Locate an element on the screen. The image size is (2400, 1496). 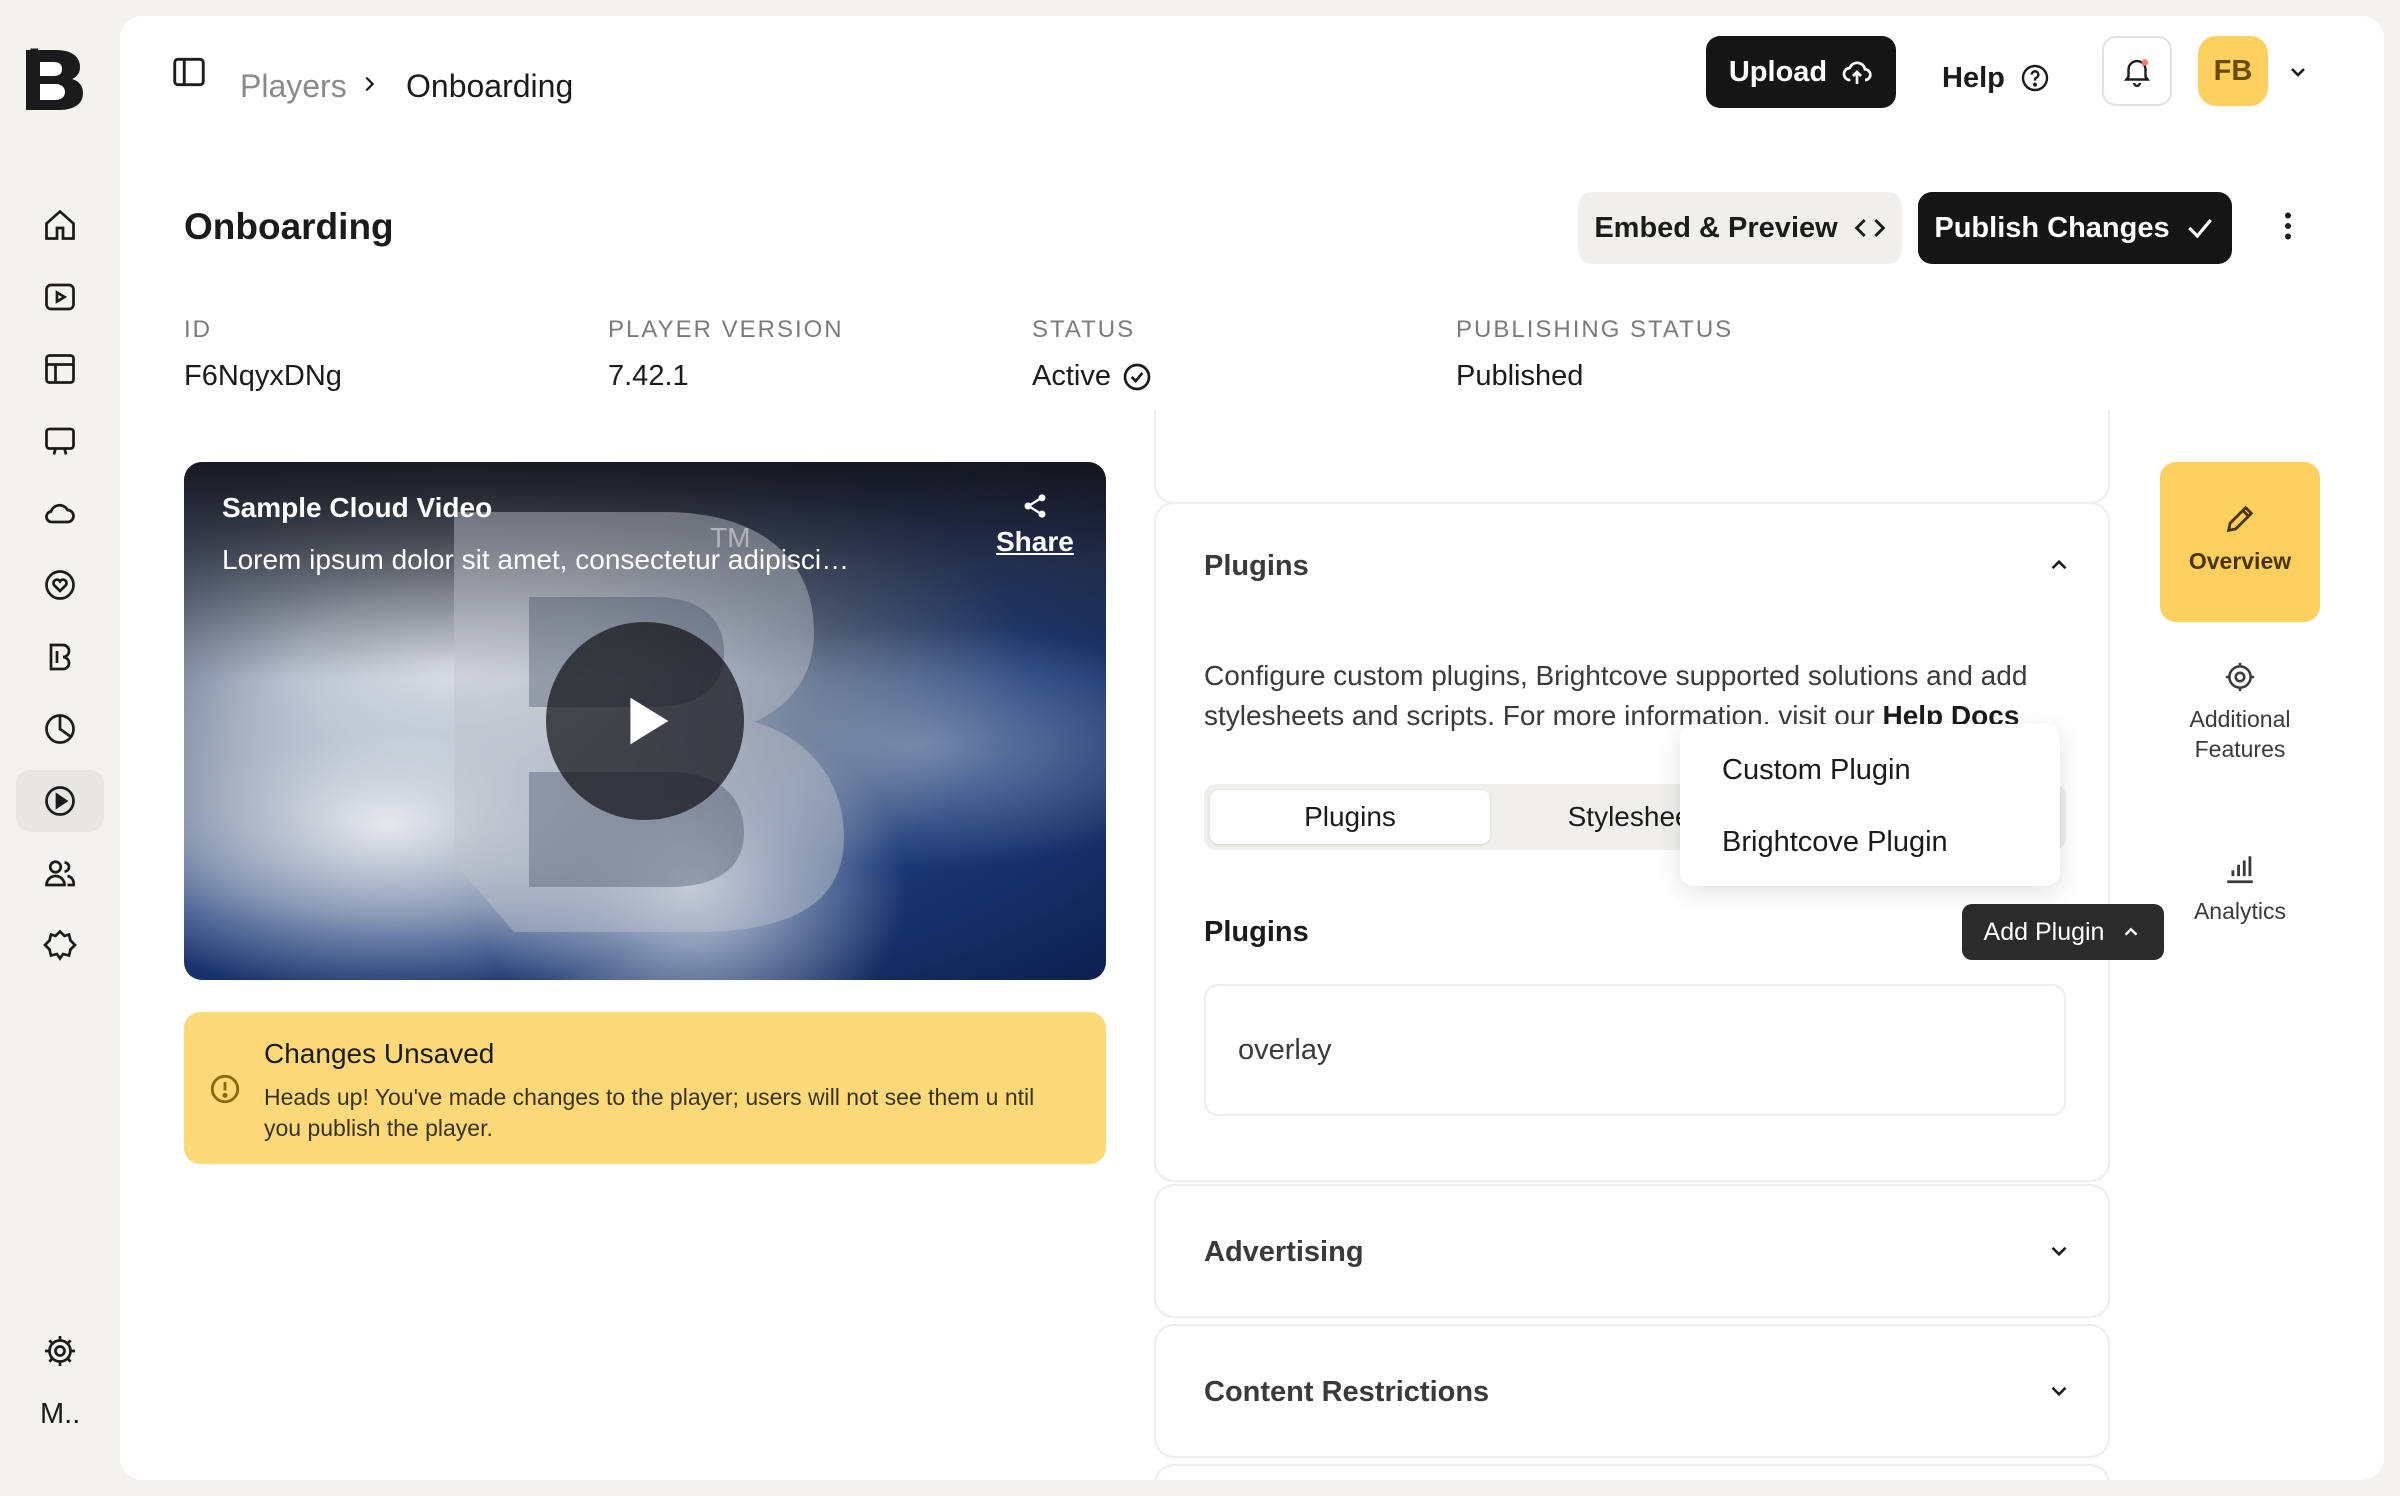
users-icon is located at coordinates (60, 873).